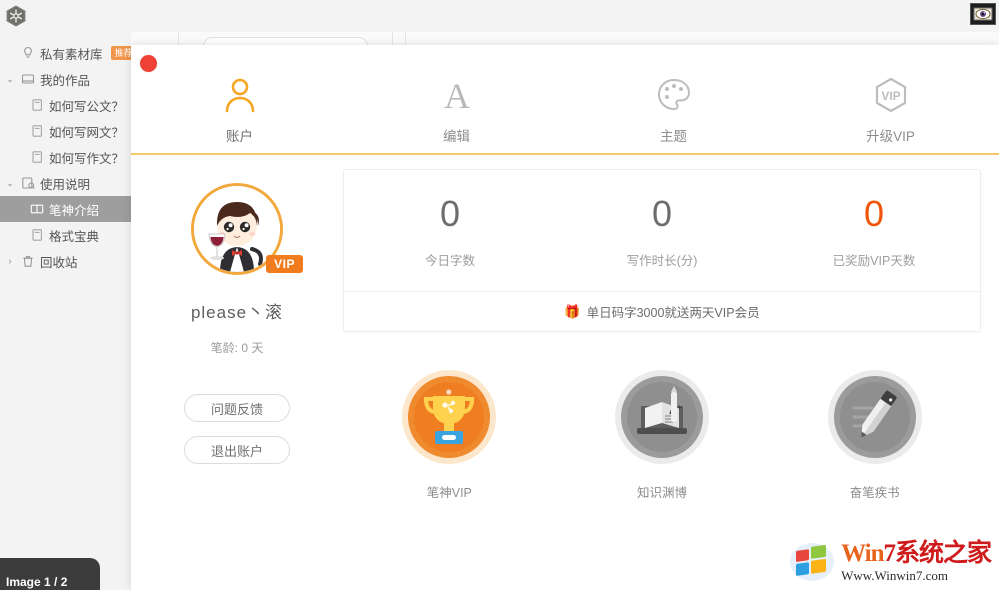 Image resolution: width=999 pixels, height=590 pixels. Describe the element at coordinates (239, 136) in the screenshot. I see `tab-label: 账户` at that location.